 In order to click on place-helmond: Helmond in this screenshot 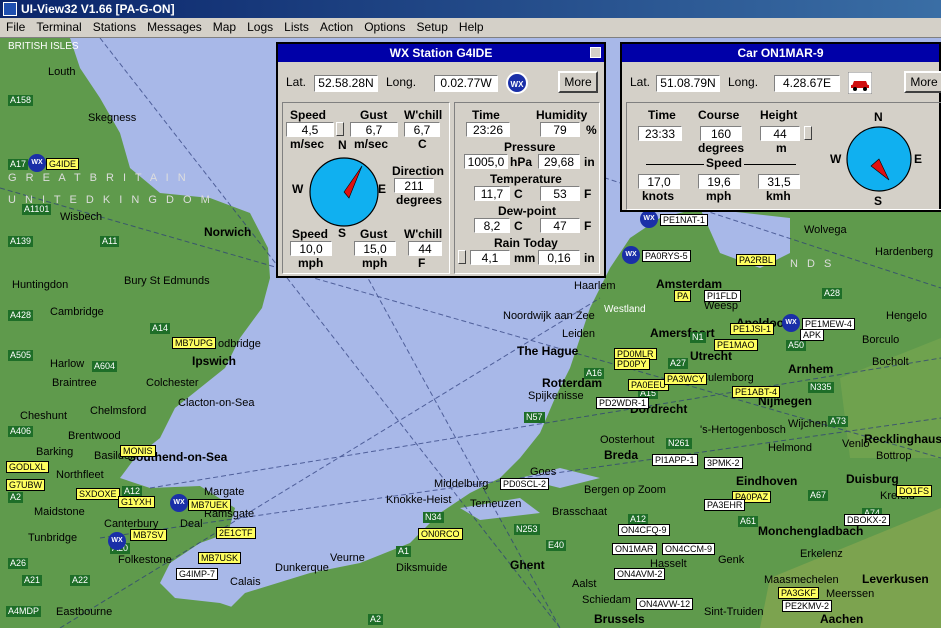, I will do `click(790, 448)`.